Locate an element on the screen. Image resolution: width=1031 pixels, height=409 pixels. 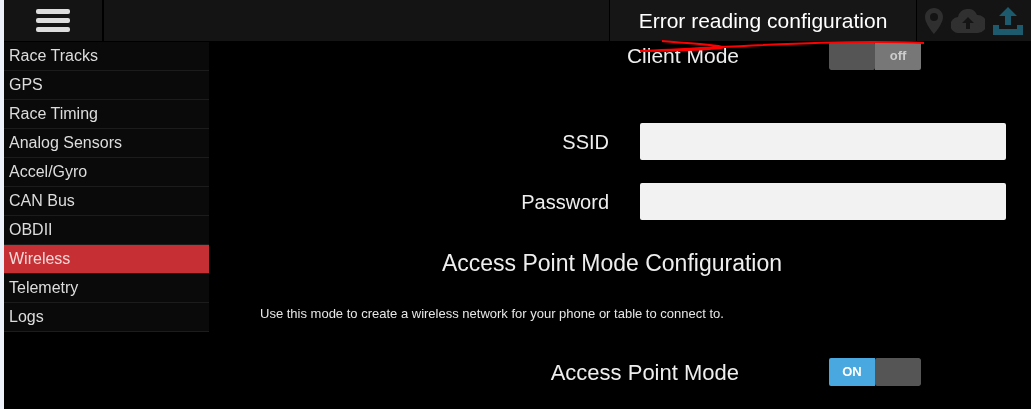
sidebar-item: Race Tracks is located at coordinates (106, 56).